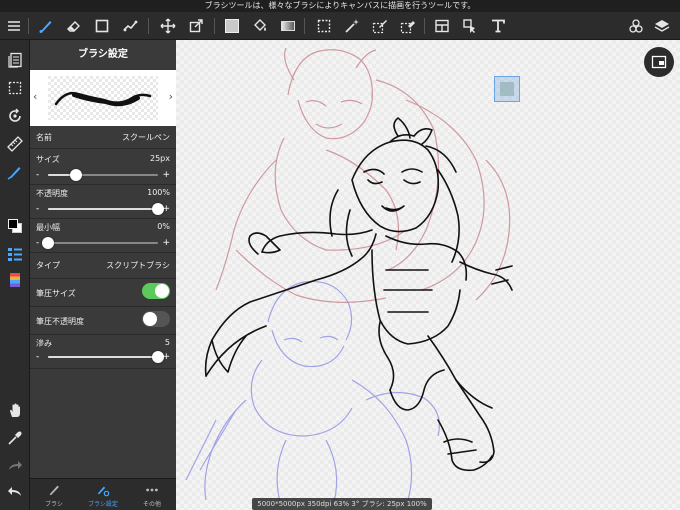 This screenshot has width=680, height=510. Describe the element at coordinates (15, 280) in the screenshot. I see `palette-icon` at that location.